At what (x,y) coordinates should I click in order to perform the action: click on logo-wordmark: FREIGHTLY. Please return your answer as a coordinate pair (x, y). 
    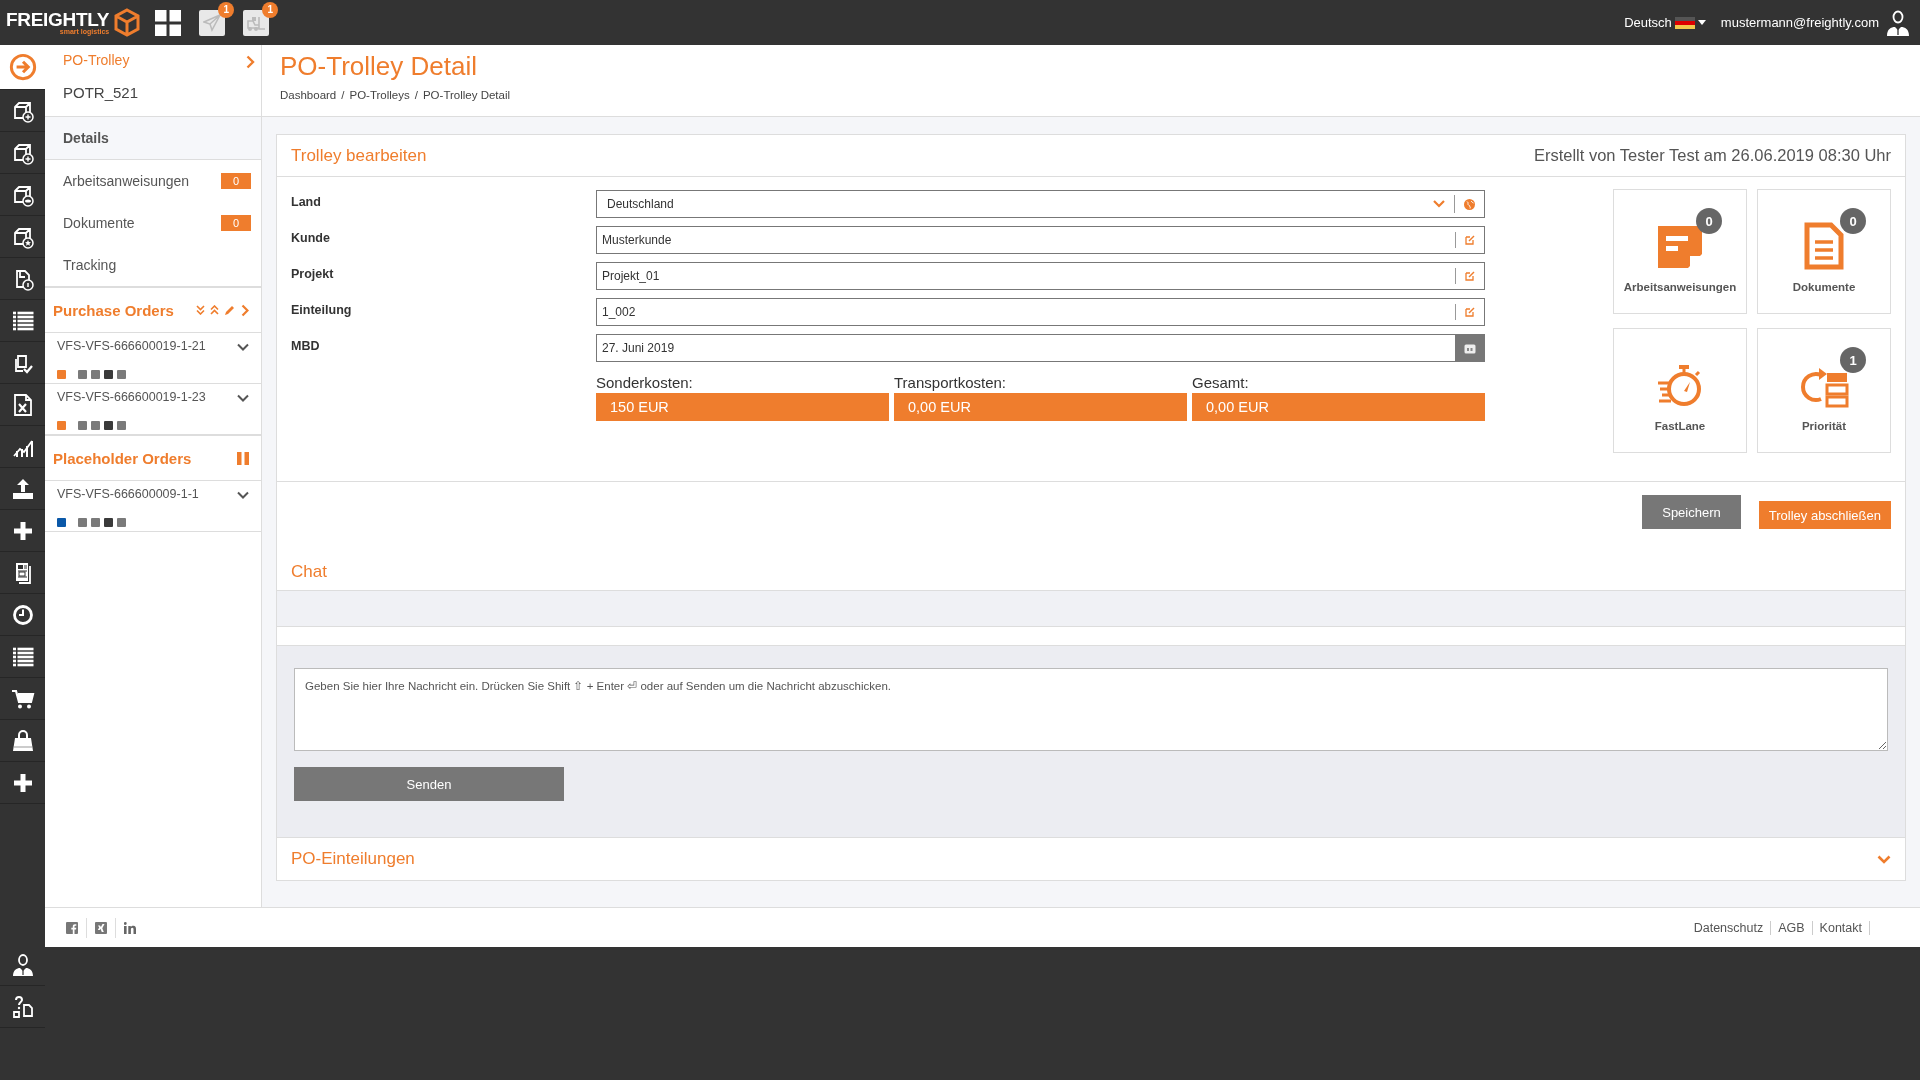
    Looking at the image, I should click on (58, 19).